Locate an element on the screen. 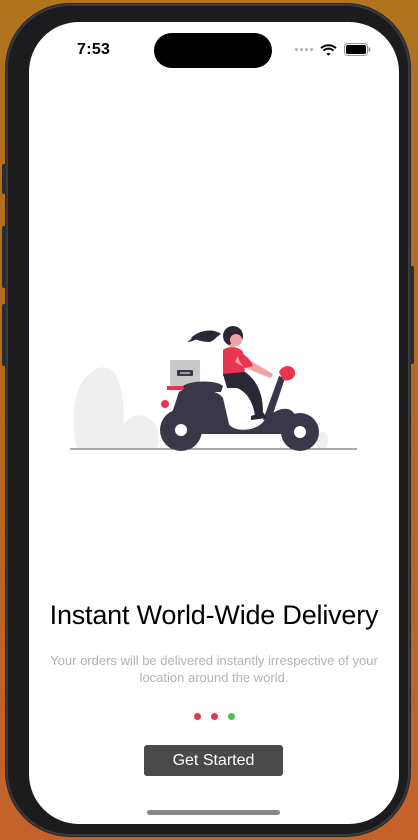 The width and height of the screenshot is (418, 840). rear-wheel is located at coordinates (181, 430).